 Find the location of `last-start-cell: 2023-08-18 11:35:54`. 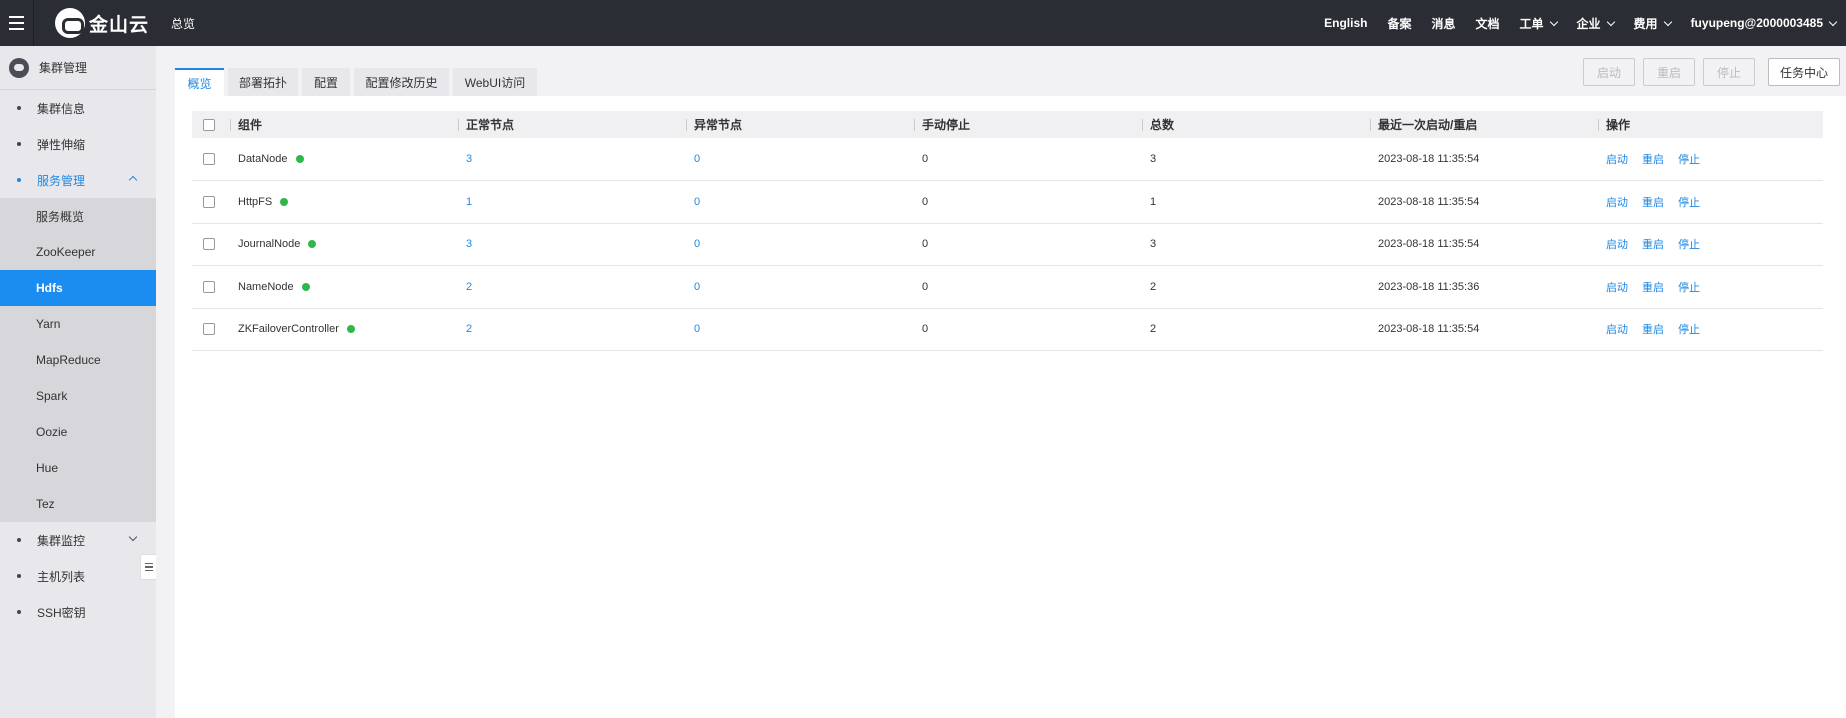

last-start-cell: 2023-08-18 11:35:54 is located at coordinates (1484, 329).